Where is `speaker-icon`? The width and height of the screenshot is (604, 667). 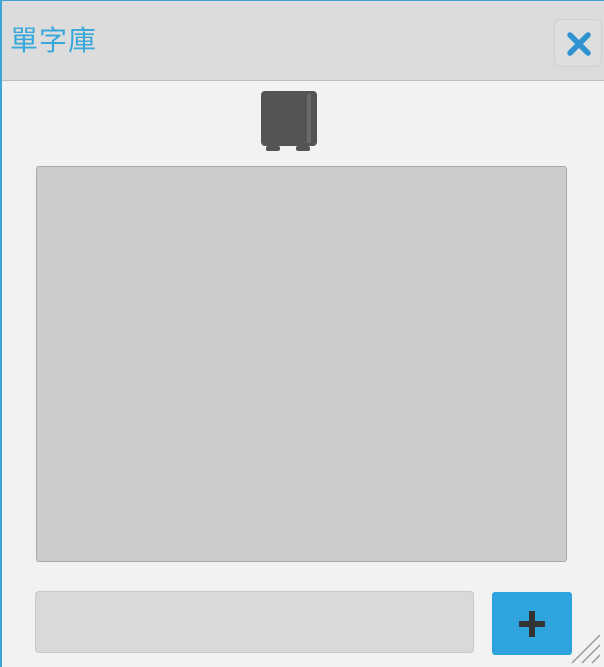
speaker-icon is located at coordinates (289, 122).